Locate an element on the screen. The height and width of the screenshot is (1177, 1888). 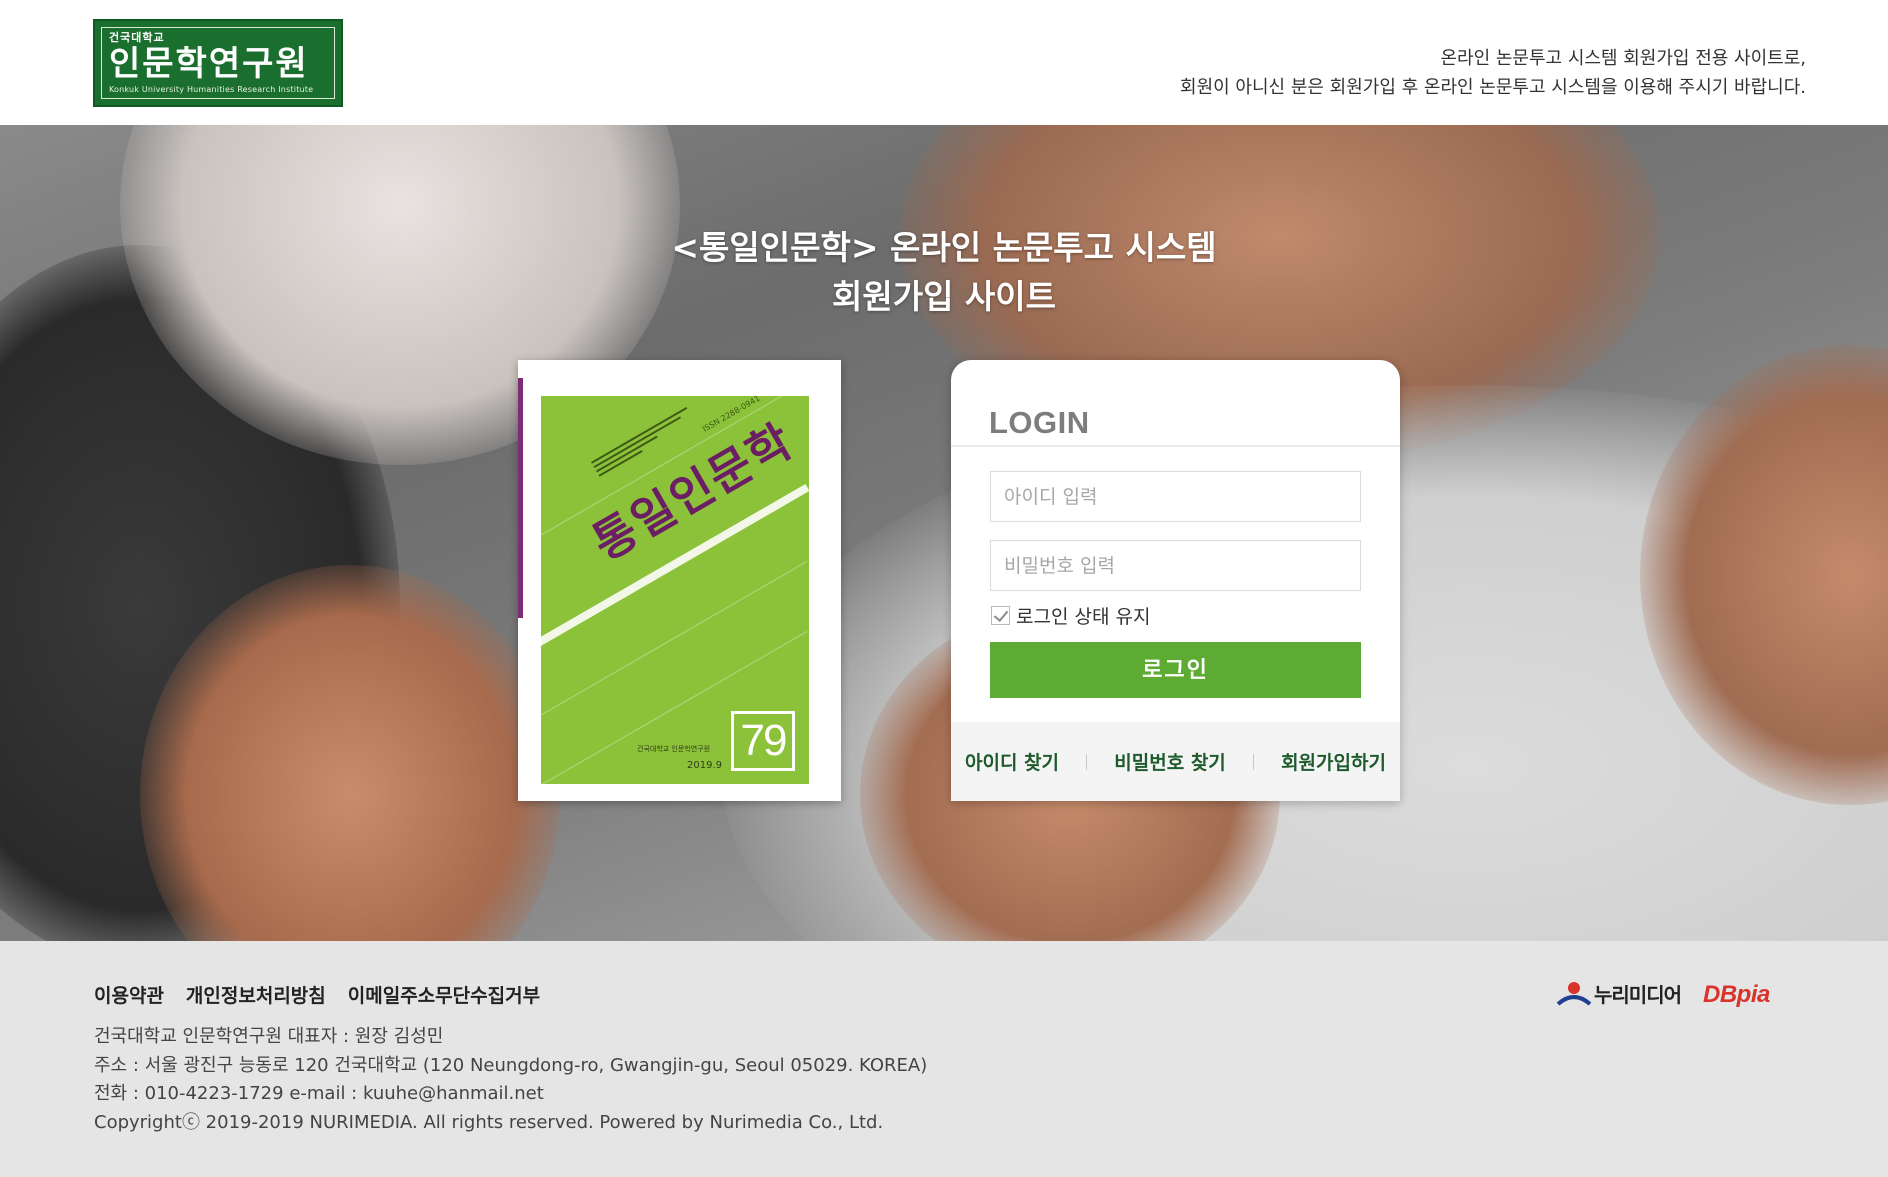
password-input is located at coordinates (1175, 565).